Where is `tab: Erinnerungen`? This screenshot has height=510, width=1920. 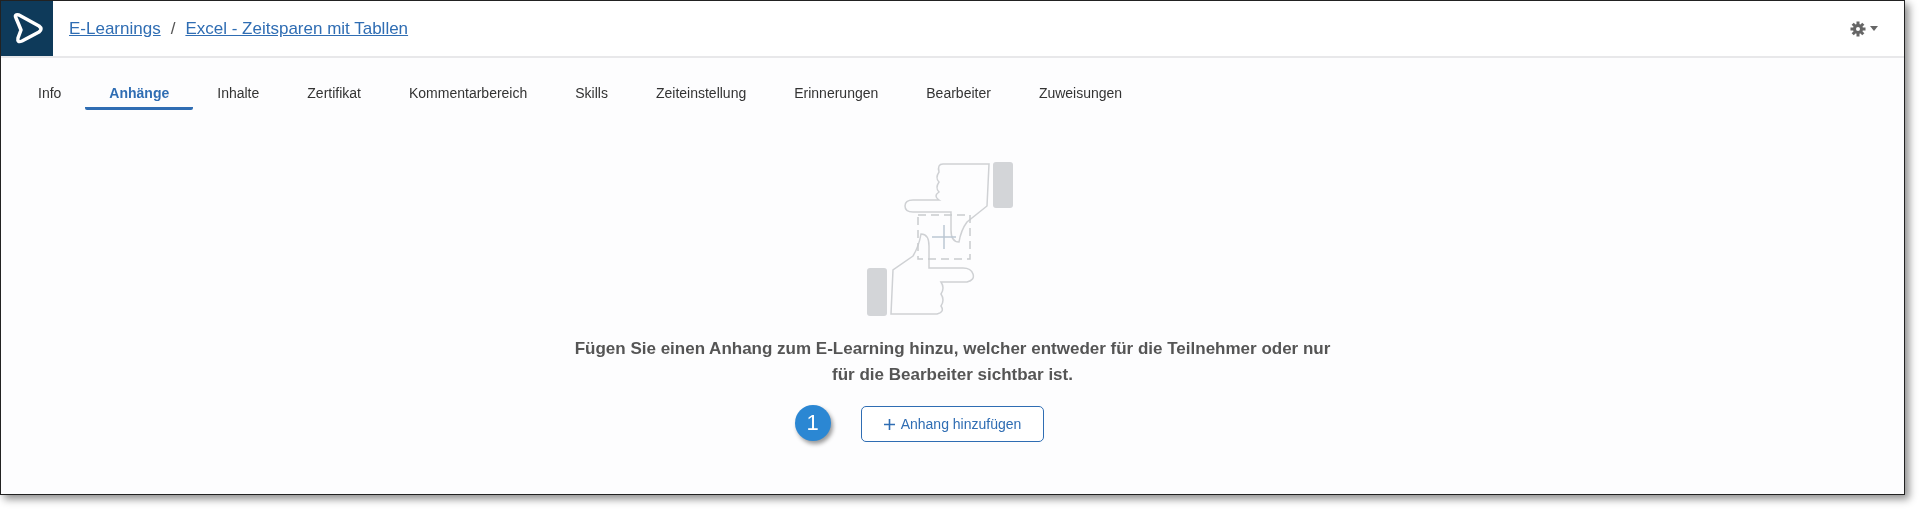
tab: Erinnerungen is located at coordinates (836, 94).